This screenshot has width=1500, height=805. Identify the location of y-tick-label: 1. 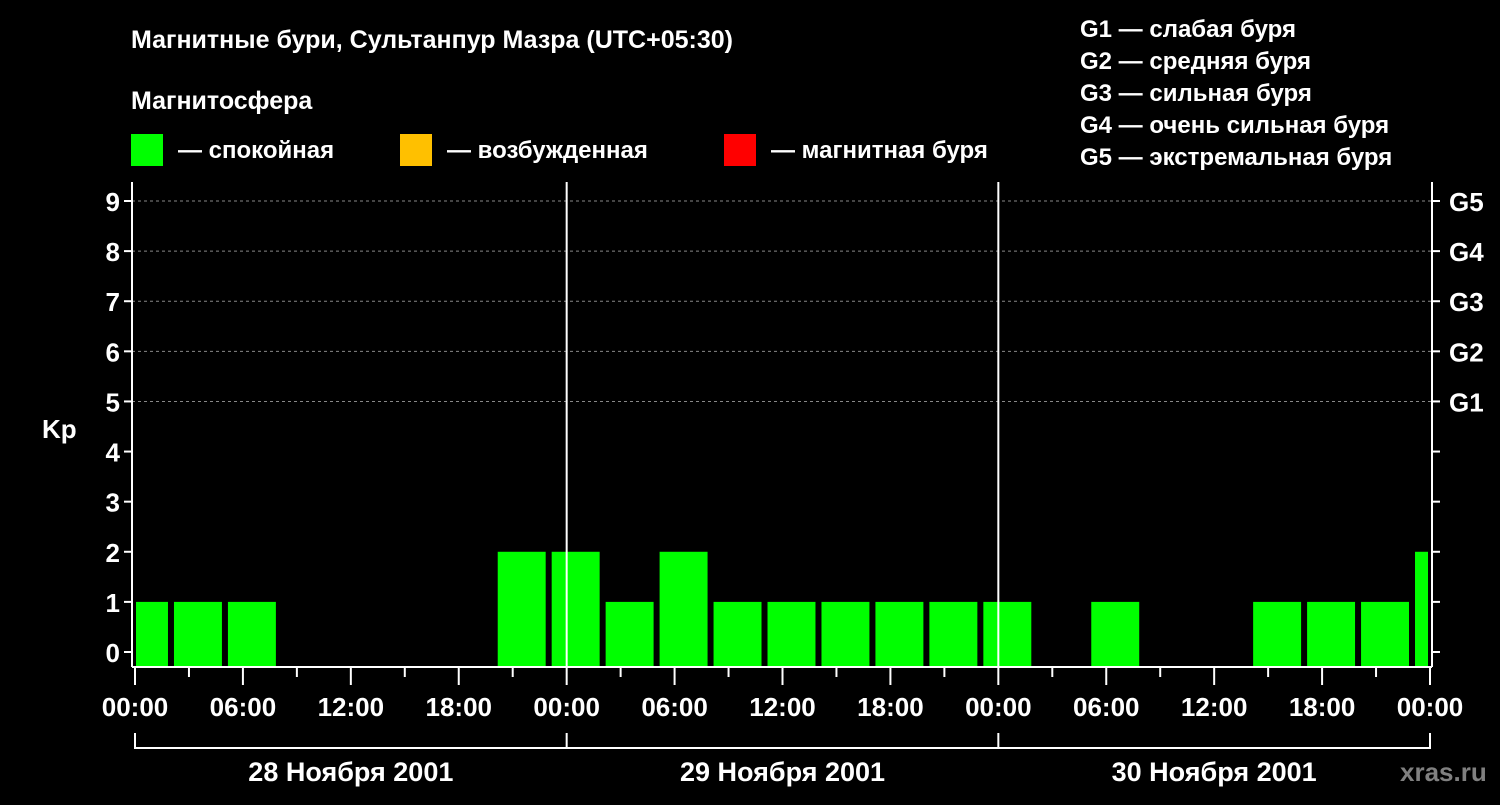
(113, 603).